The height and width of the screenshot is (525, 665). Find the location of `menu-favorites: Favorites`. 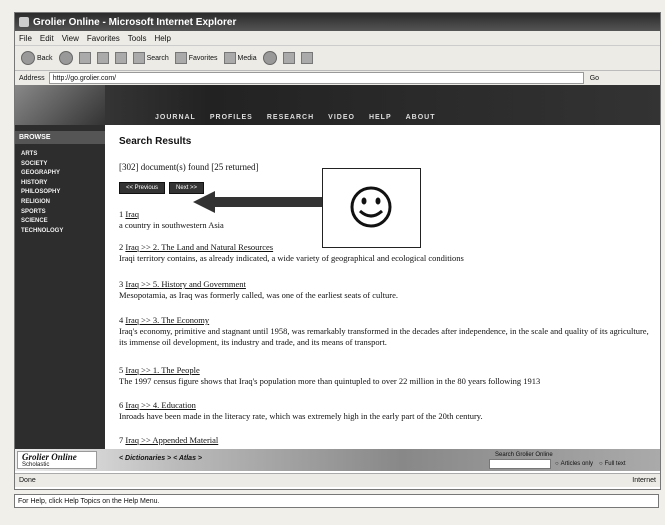

menu-favorites: Favorites is located at coordinates (103, 38).